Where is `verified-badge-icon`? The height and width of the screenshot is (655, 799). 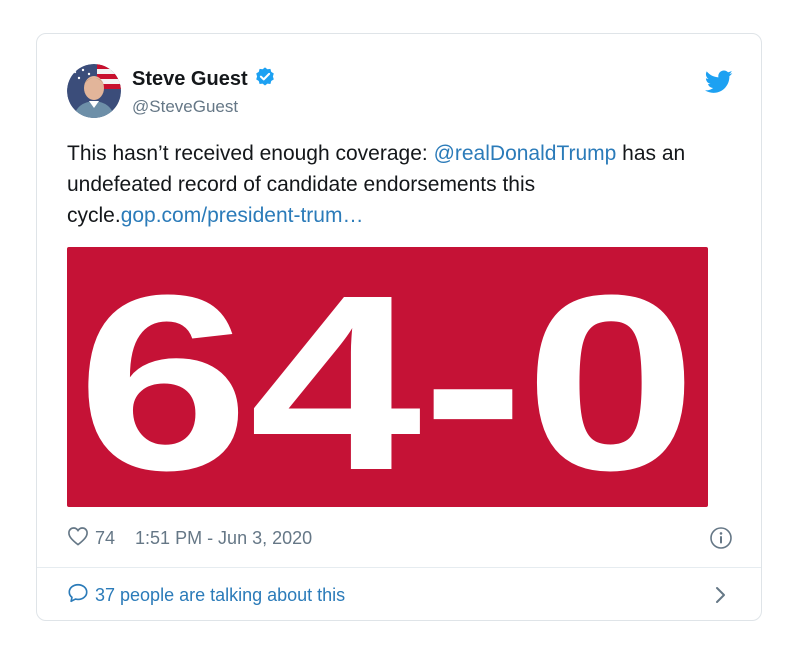 verified-badge-icon is located at coordinates (265, 79).